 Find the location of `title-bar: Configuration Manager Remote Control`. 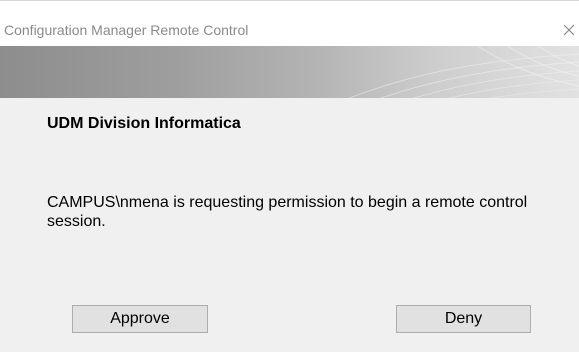

title-bar: Configuration Manager Remote Control is located at coordinates (289, 23).